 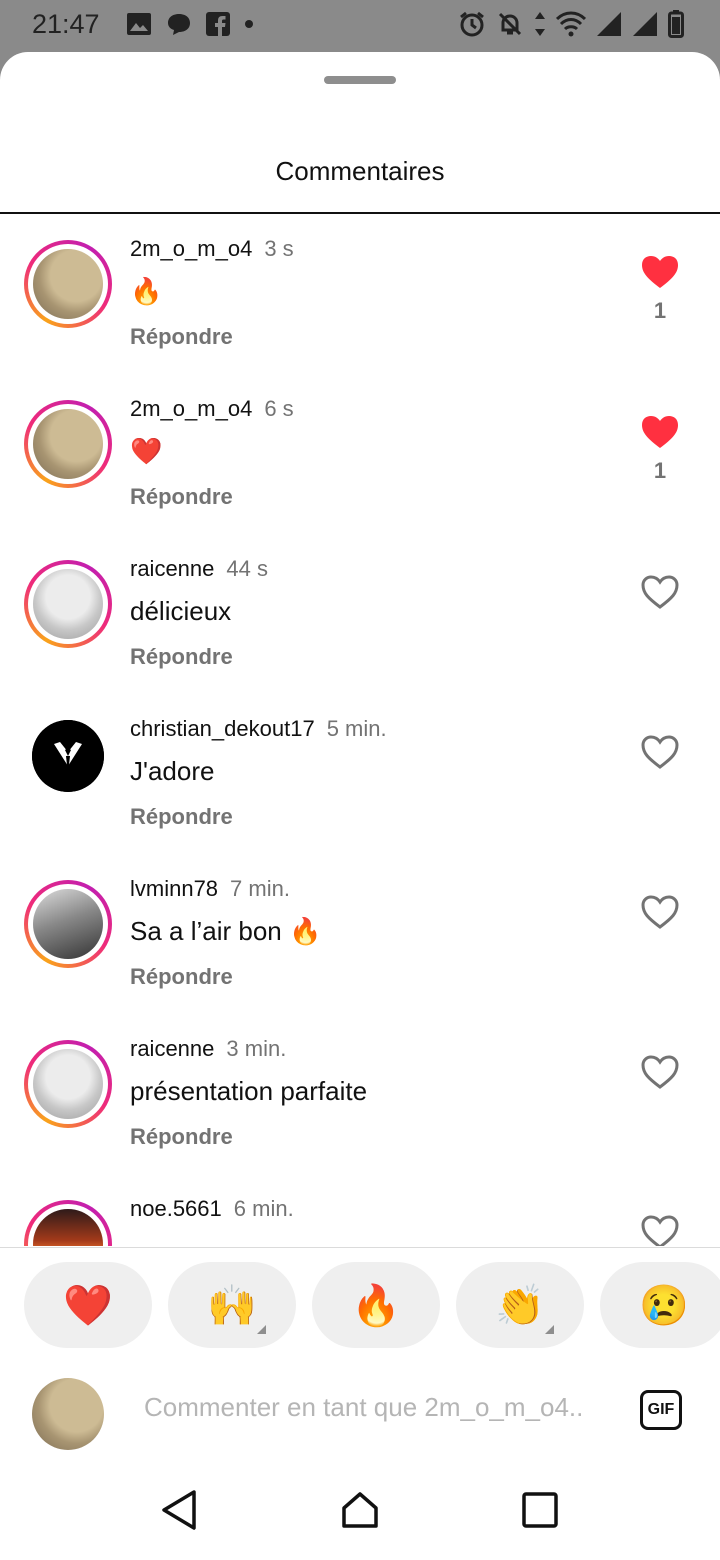 I want to click on recents-button, so click(x=540, y=1510).